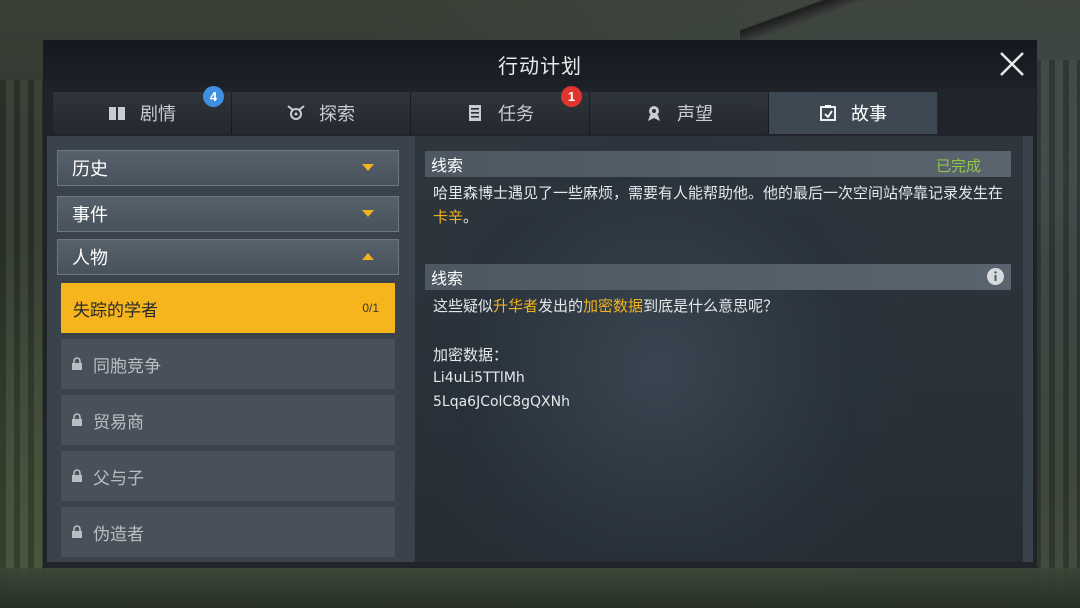  I want to click on tab-reputation: 声望, so click(679, 113).